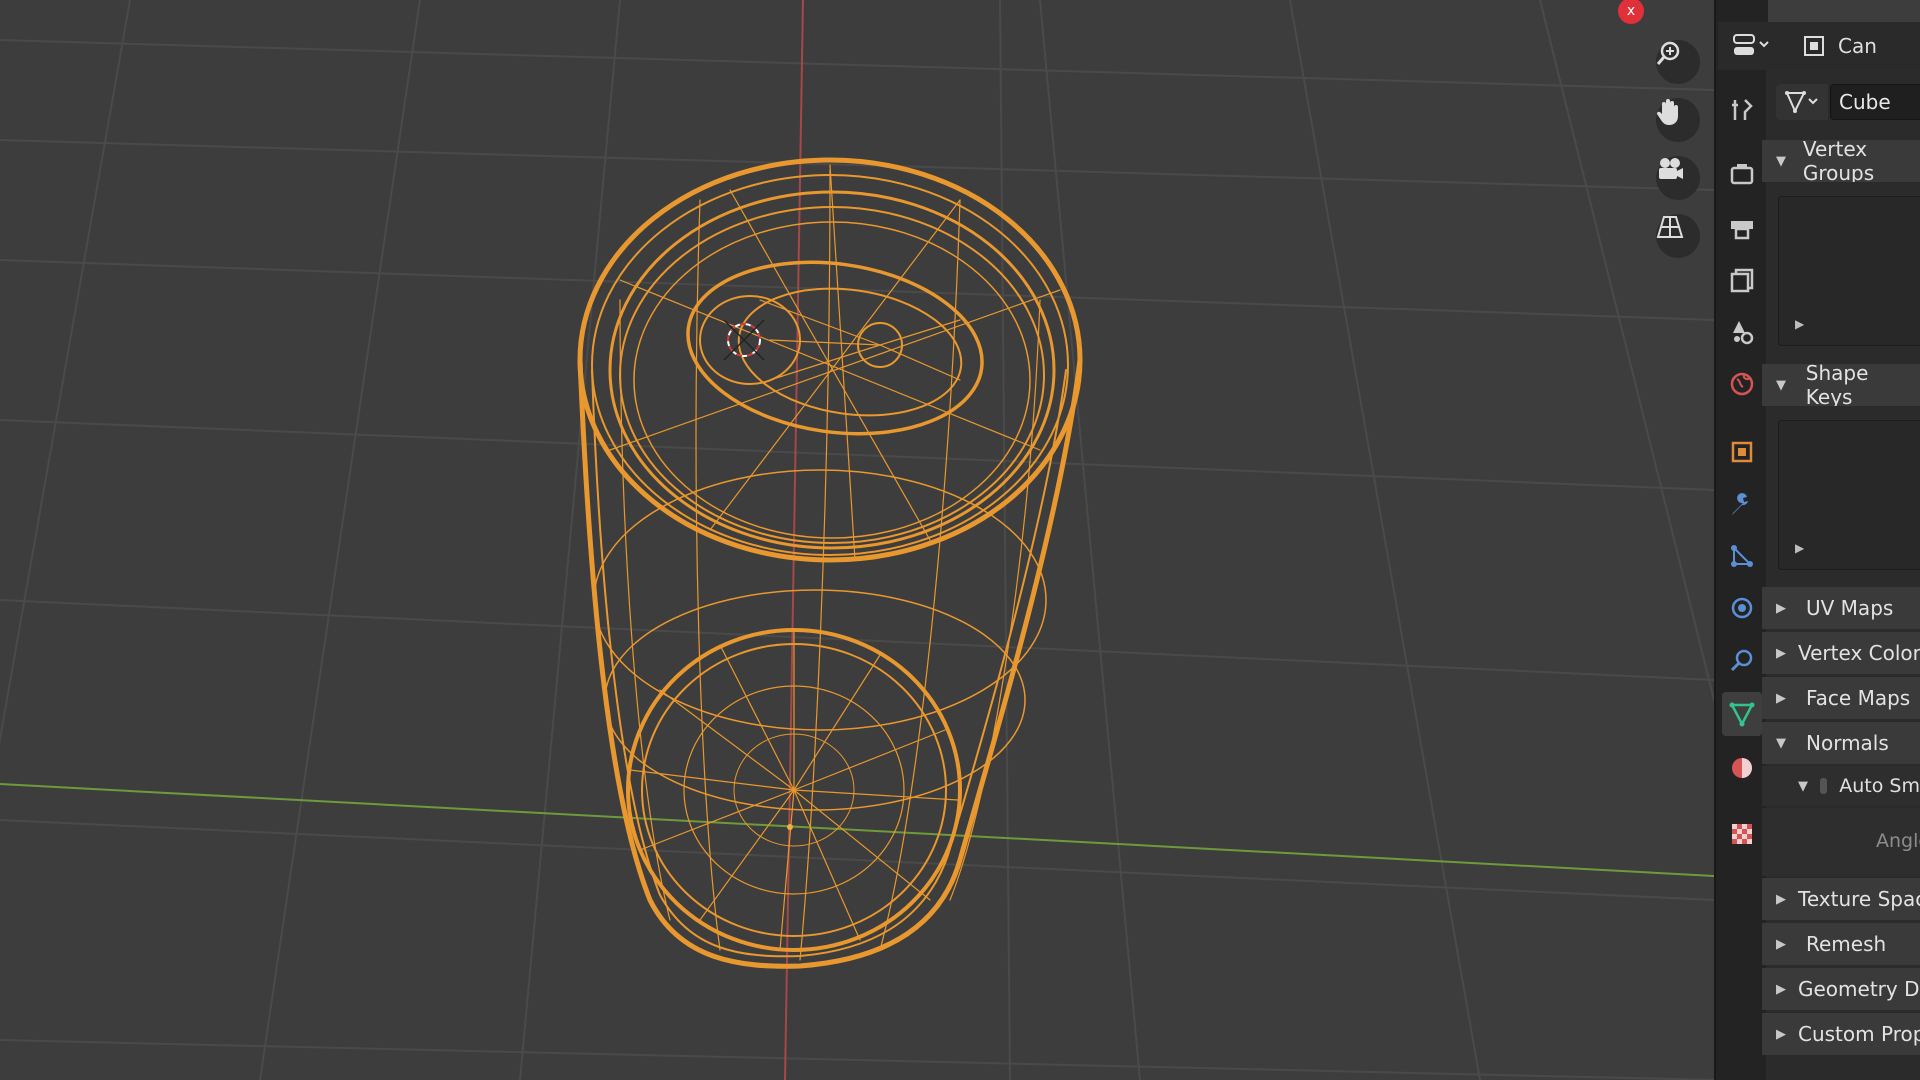  I want to click on angle-label: Angle, so click(1898, 841).